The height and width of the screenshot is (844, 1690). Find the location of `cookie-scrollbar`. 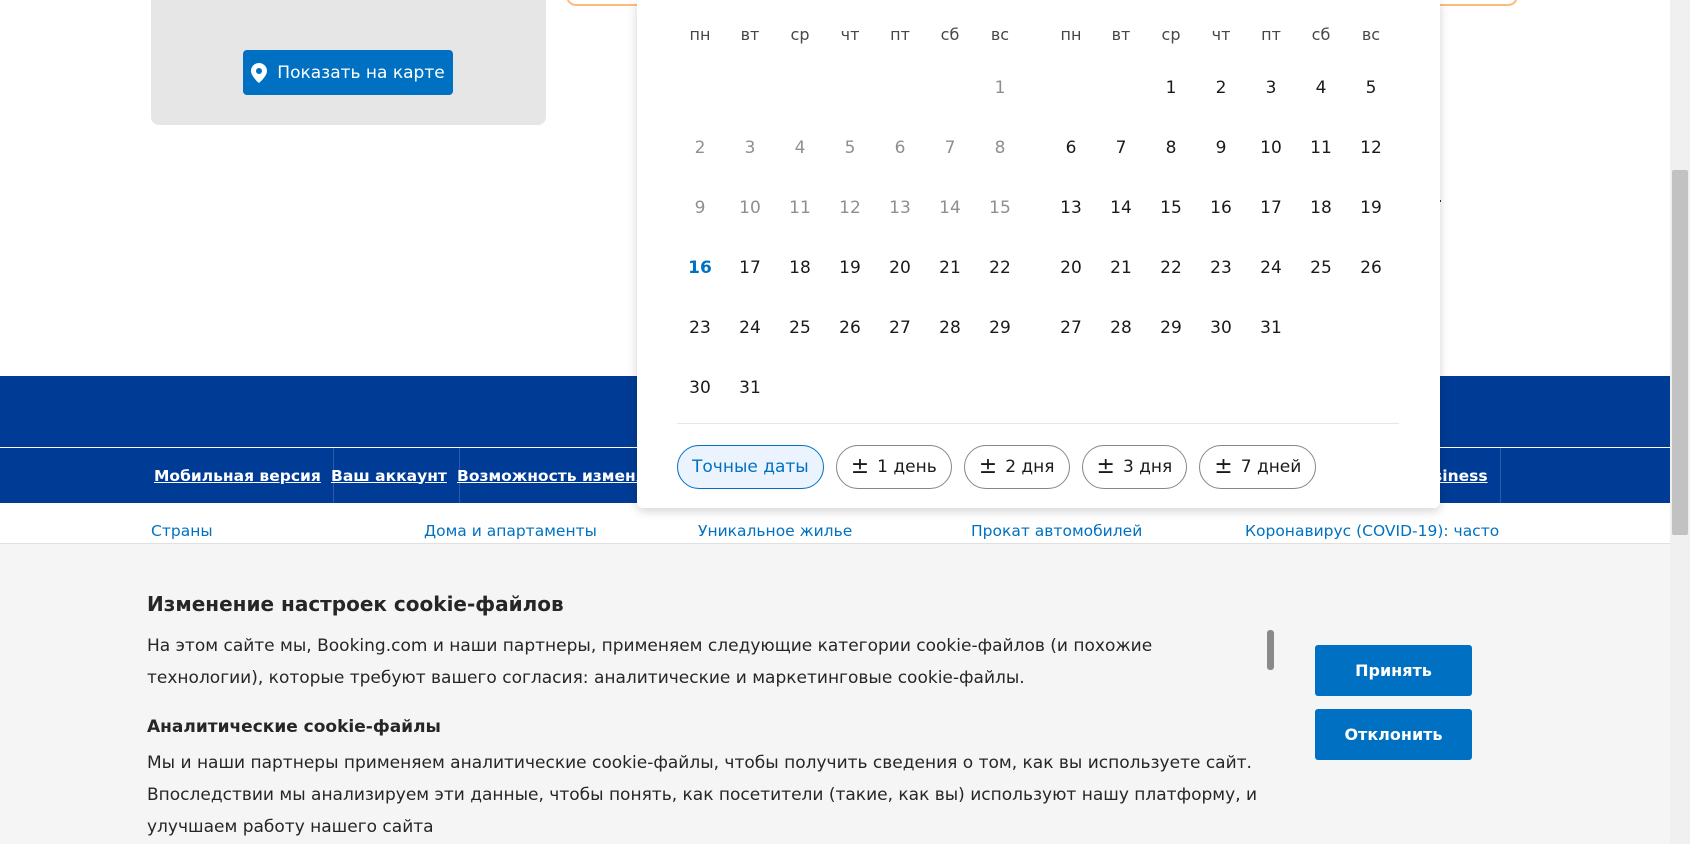

cookie-scrollbar is located at coordinates (1270, 650).